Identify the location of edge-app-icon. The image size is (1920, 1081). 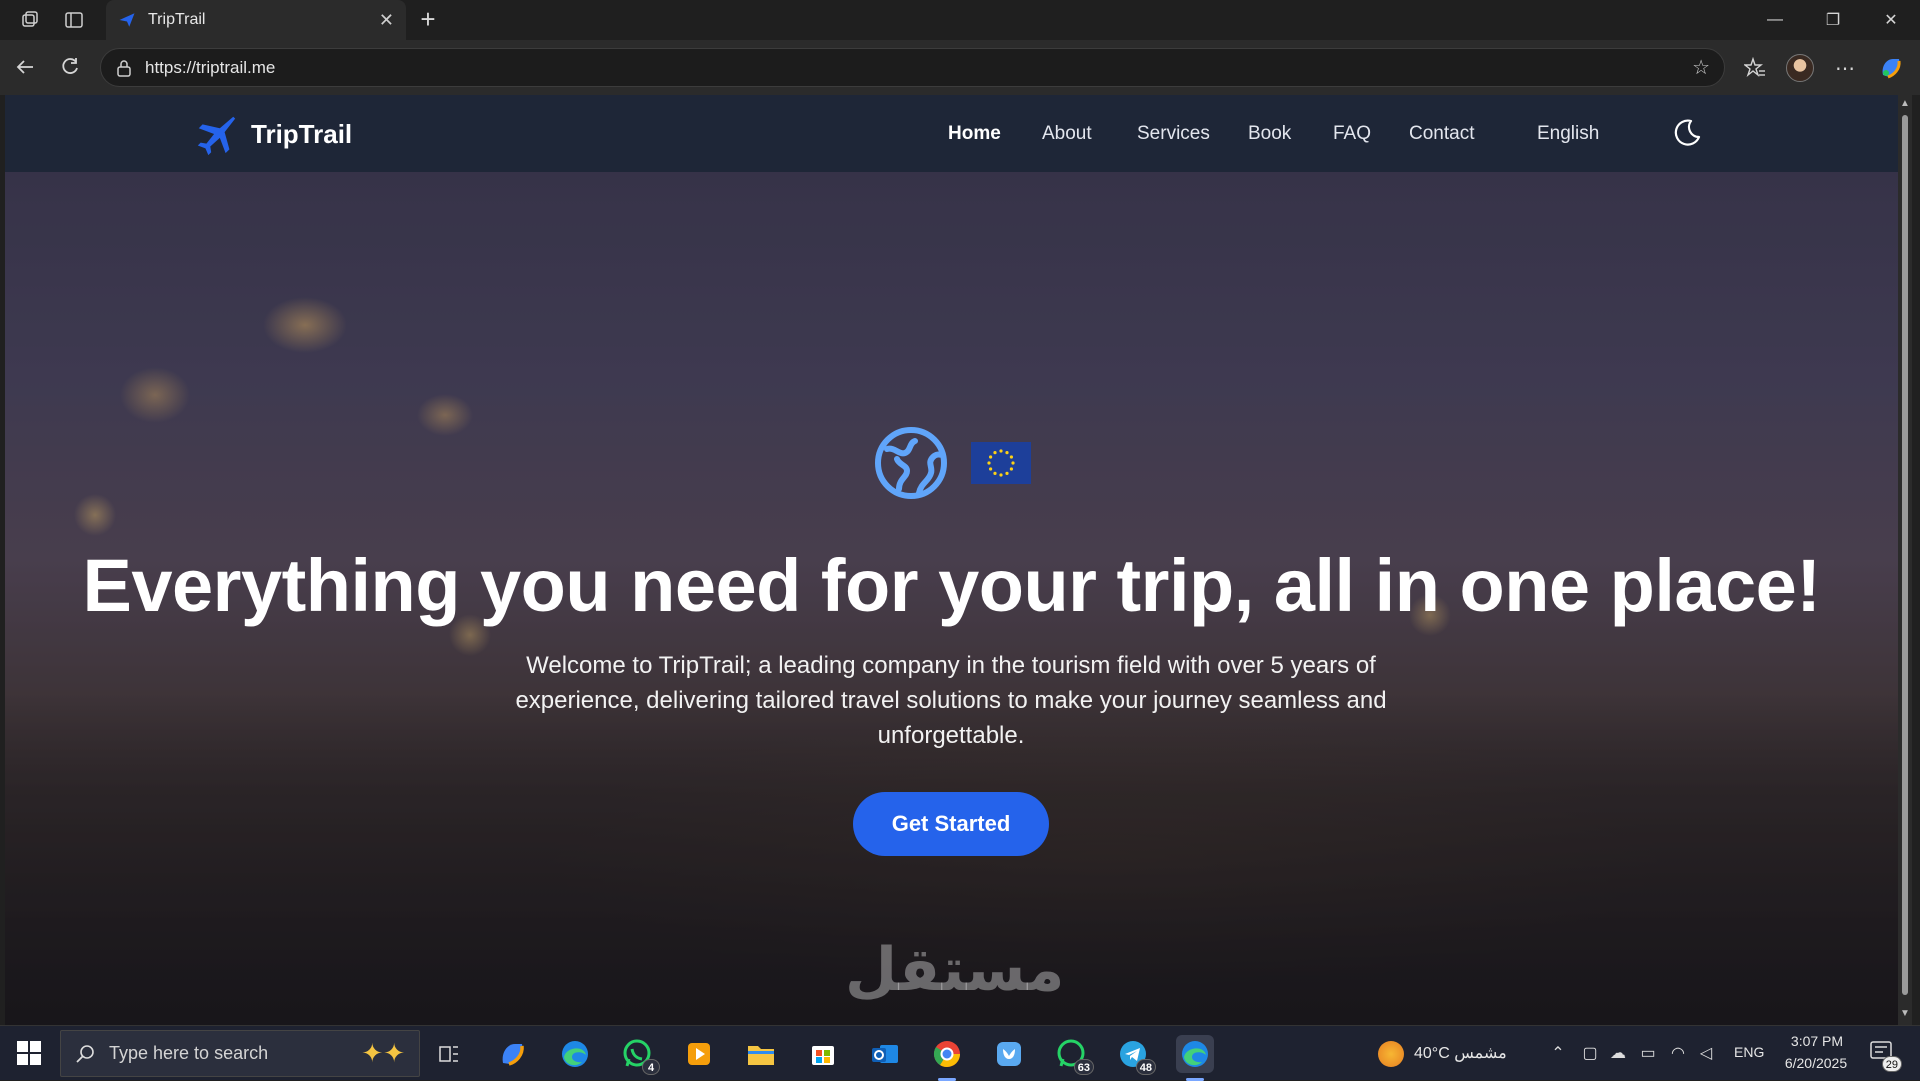
(575, 1054).